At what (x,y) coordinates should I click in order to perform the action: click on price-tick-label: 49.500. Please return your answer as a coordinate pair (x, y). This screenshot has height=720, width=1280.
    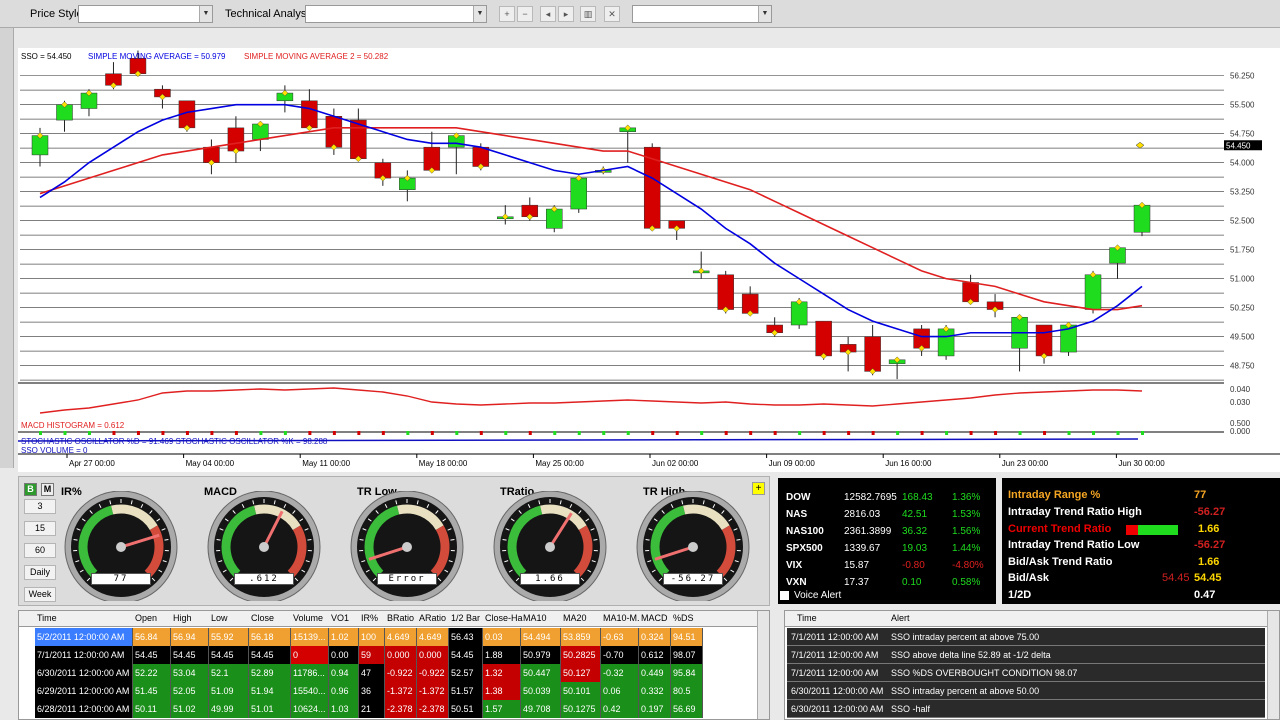
    Looking at the image, I should click on (1242, 337).